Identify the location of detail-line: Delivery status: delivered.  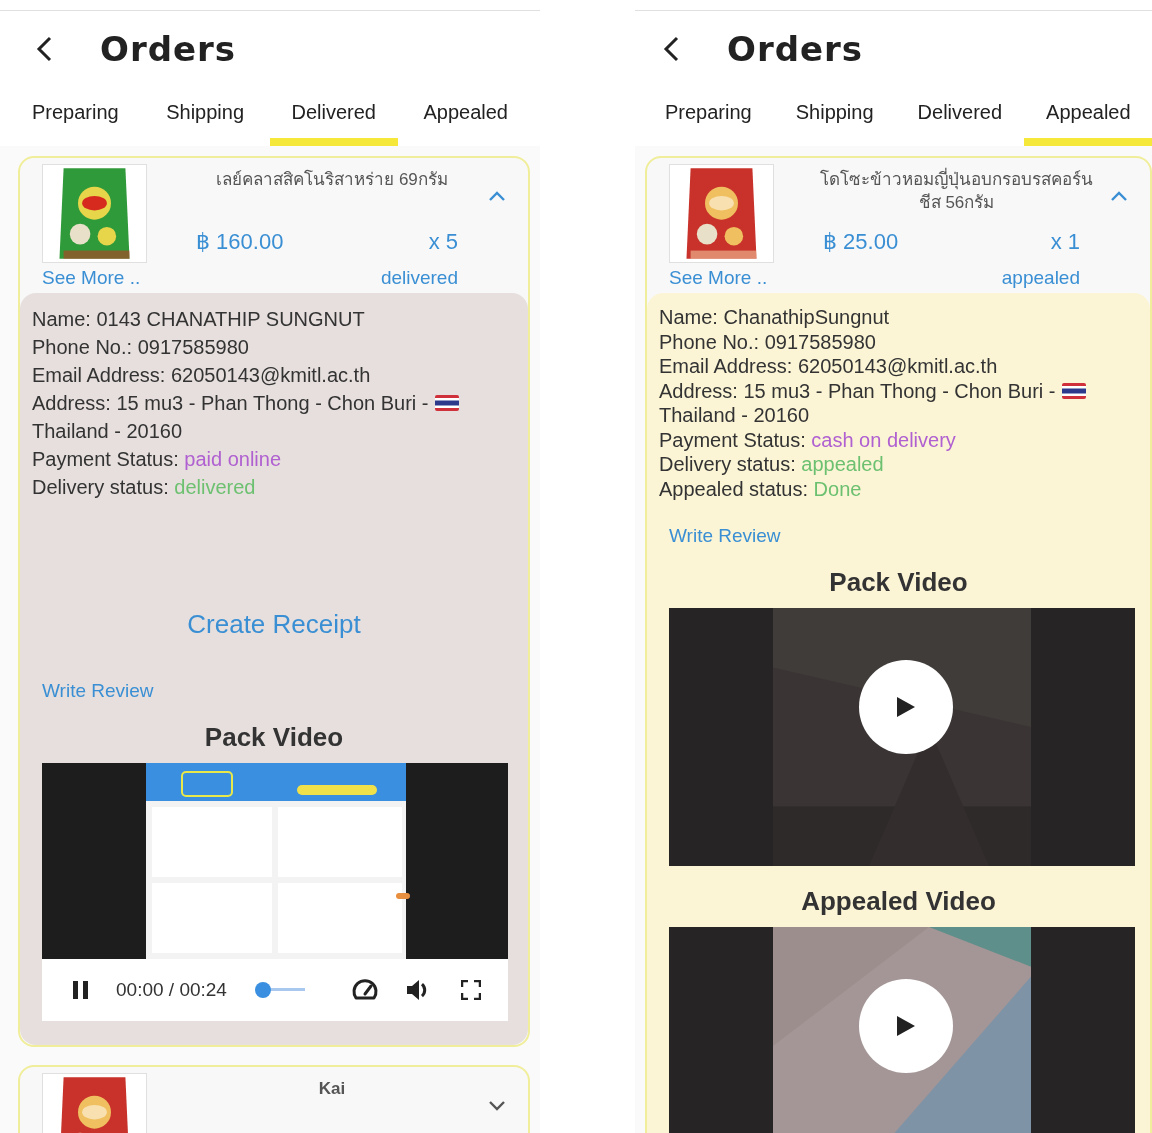
(144, 487).